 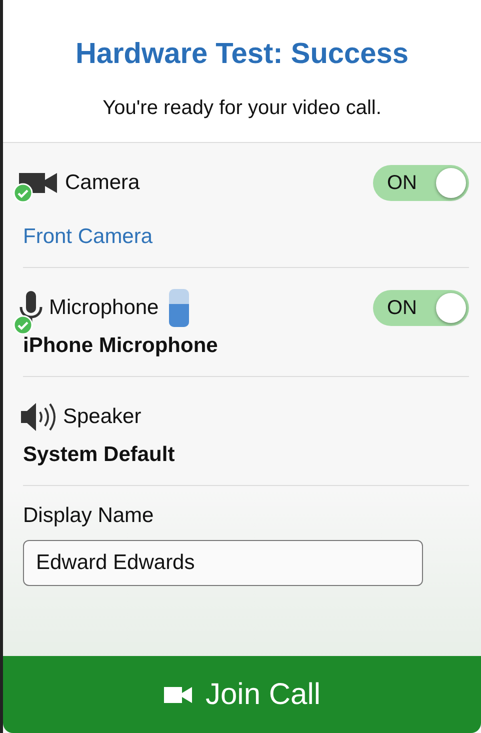 What do you see at coordinates (104, 308) in the screenshot?
I see `device-label: Microphone` at bounding box center [104, 308].